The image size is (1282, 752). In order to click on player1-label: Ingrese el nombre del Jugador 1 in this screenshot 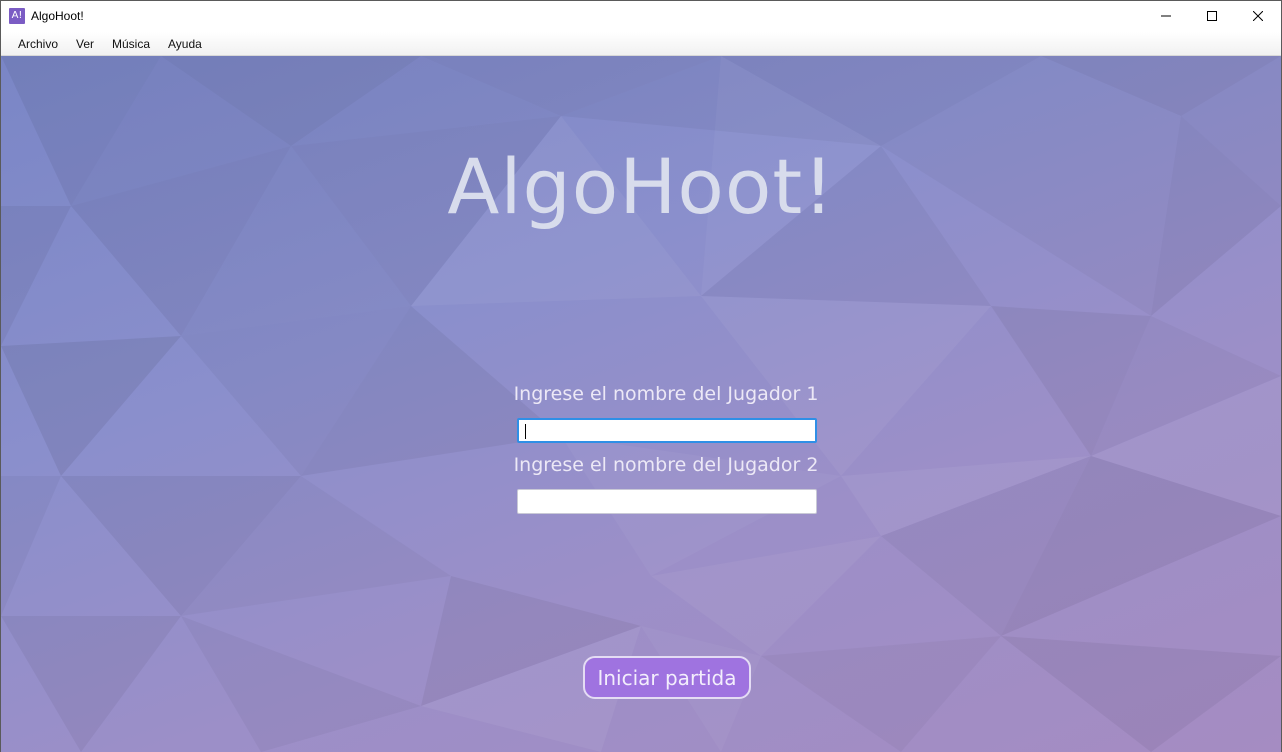, I will do `click(666, 394)`.